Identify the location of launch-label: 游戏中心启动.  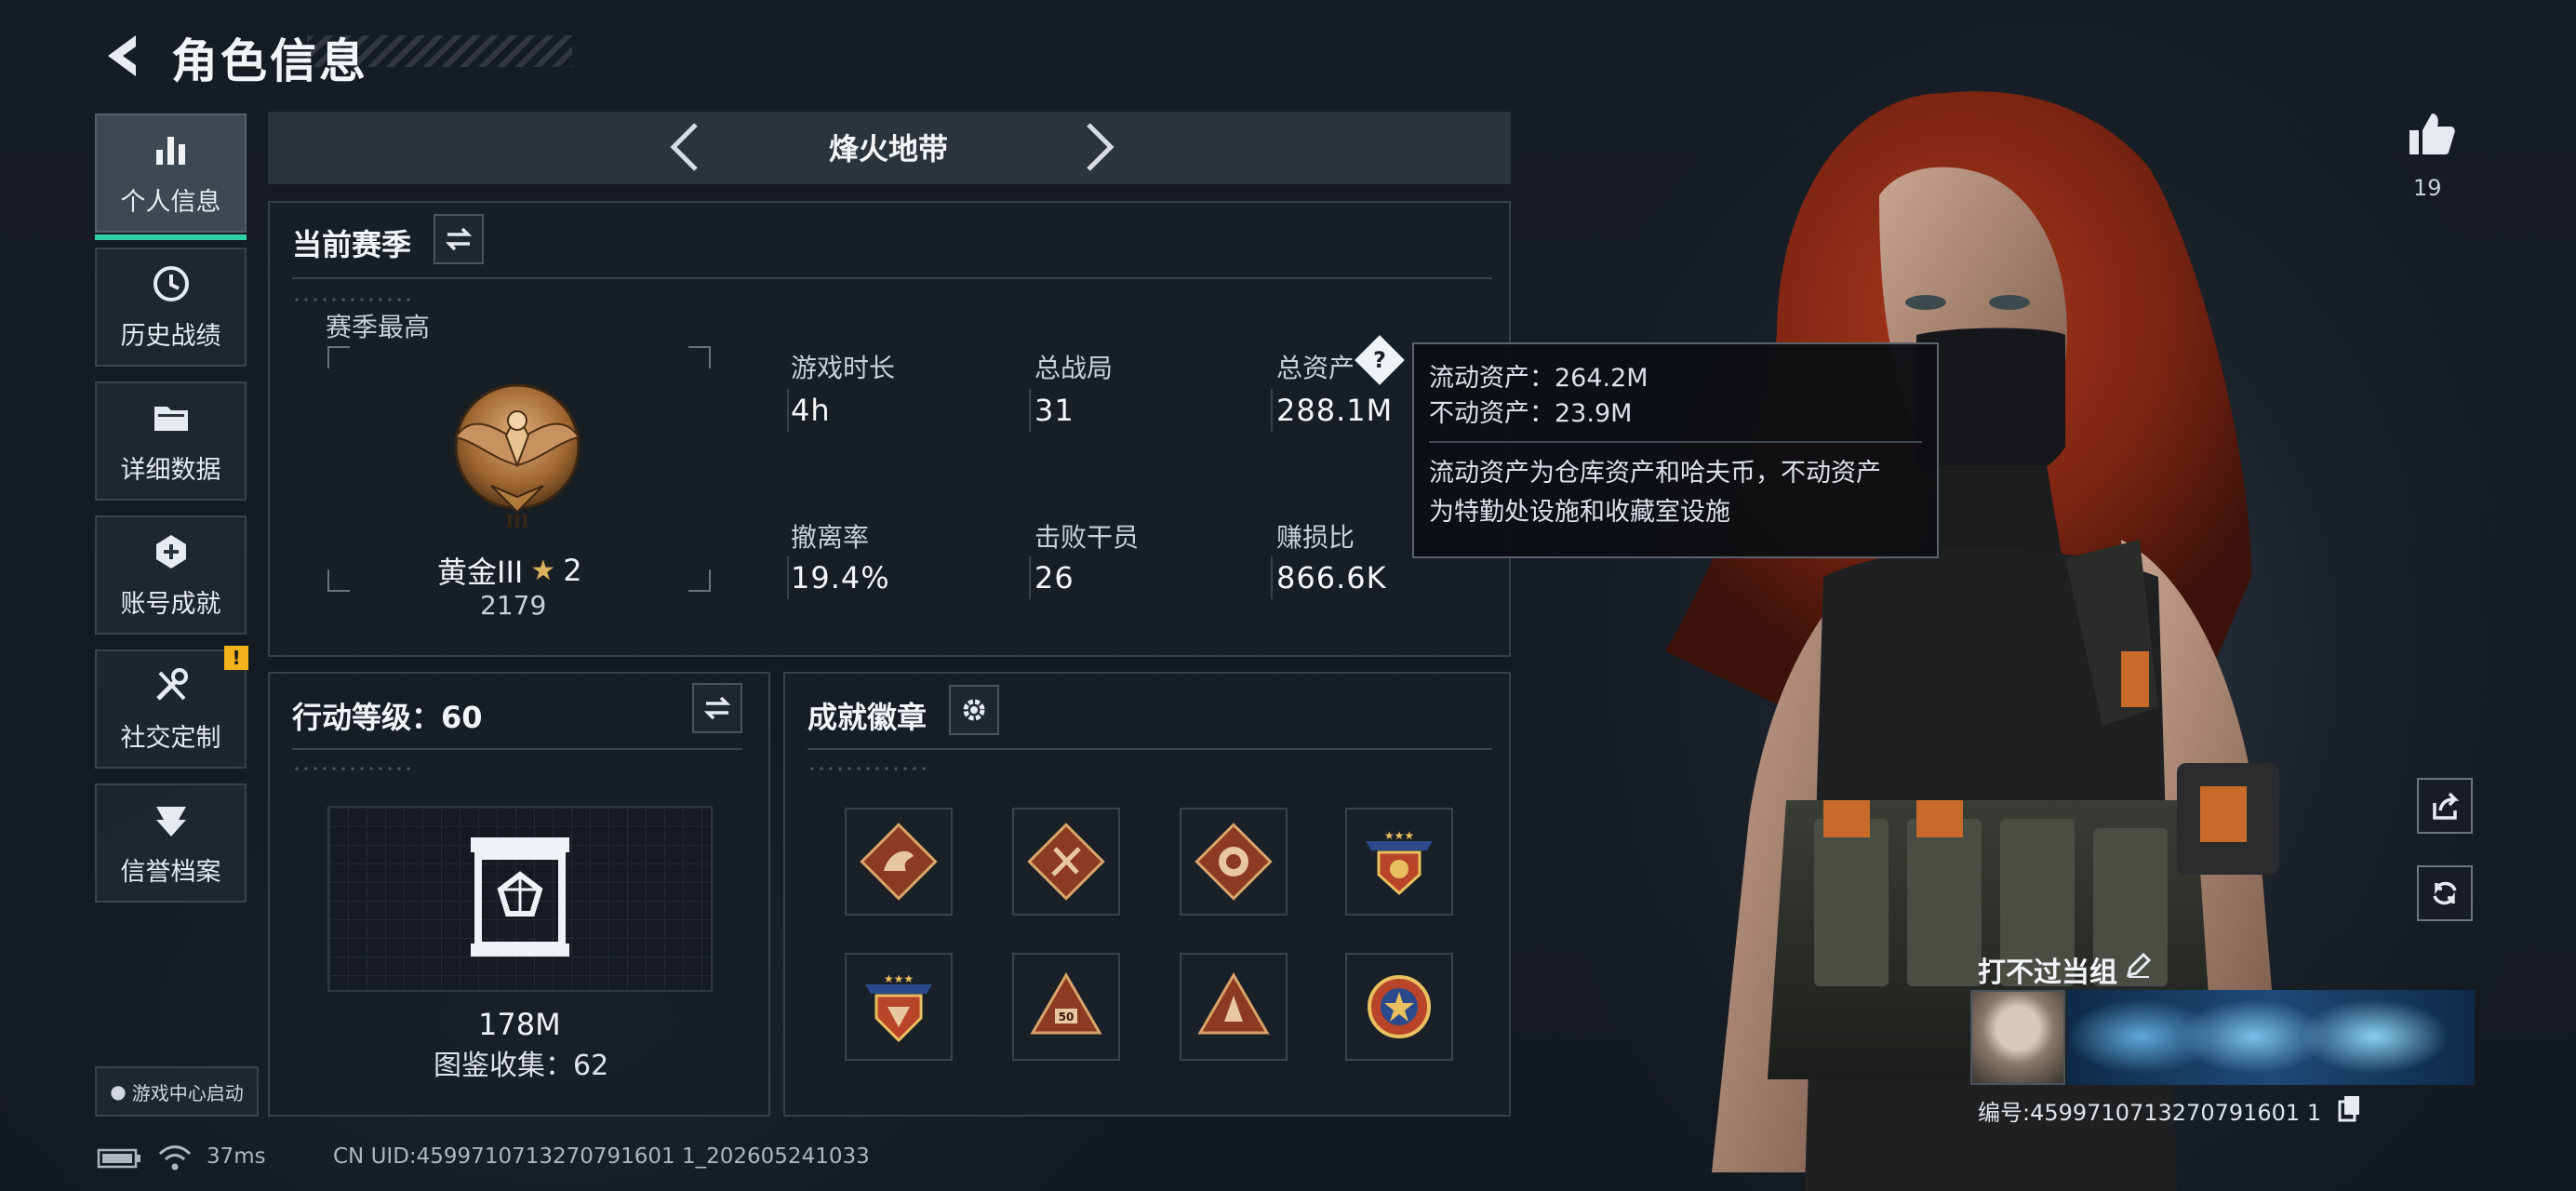
(187, 1092).